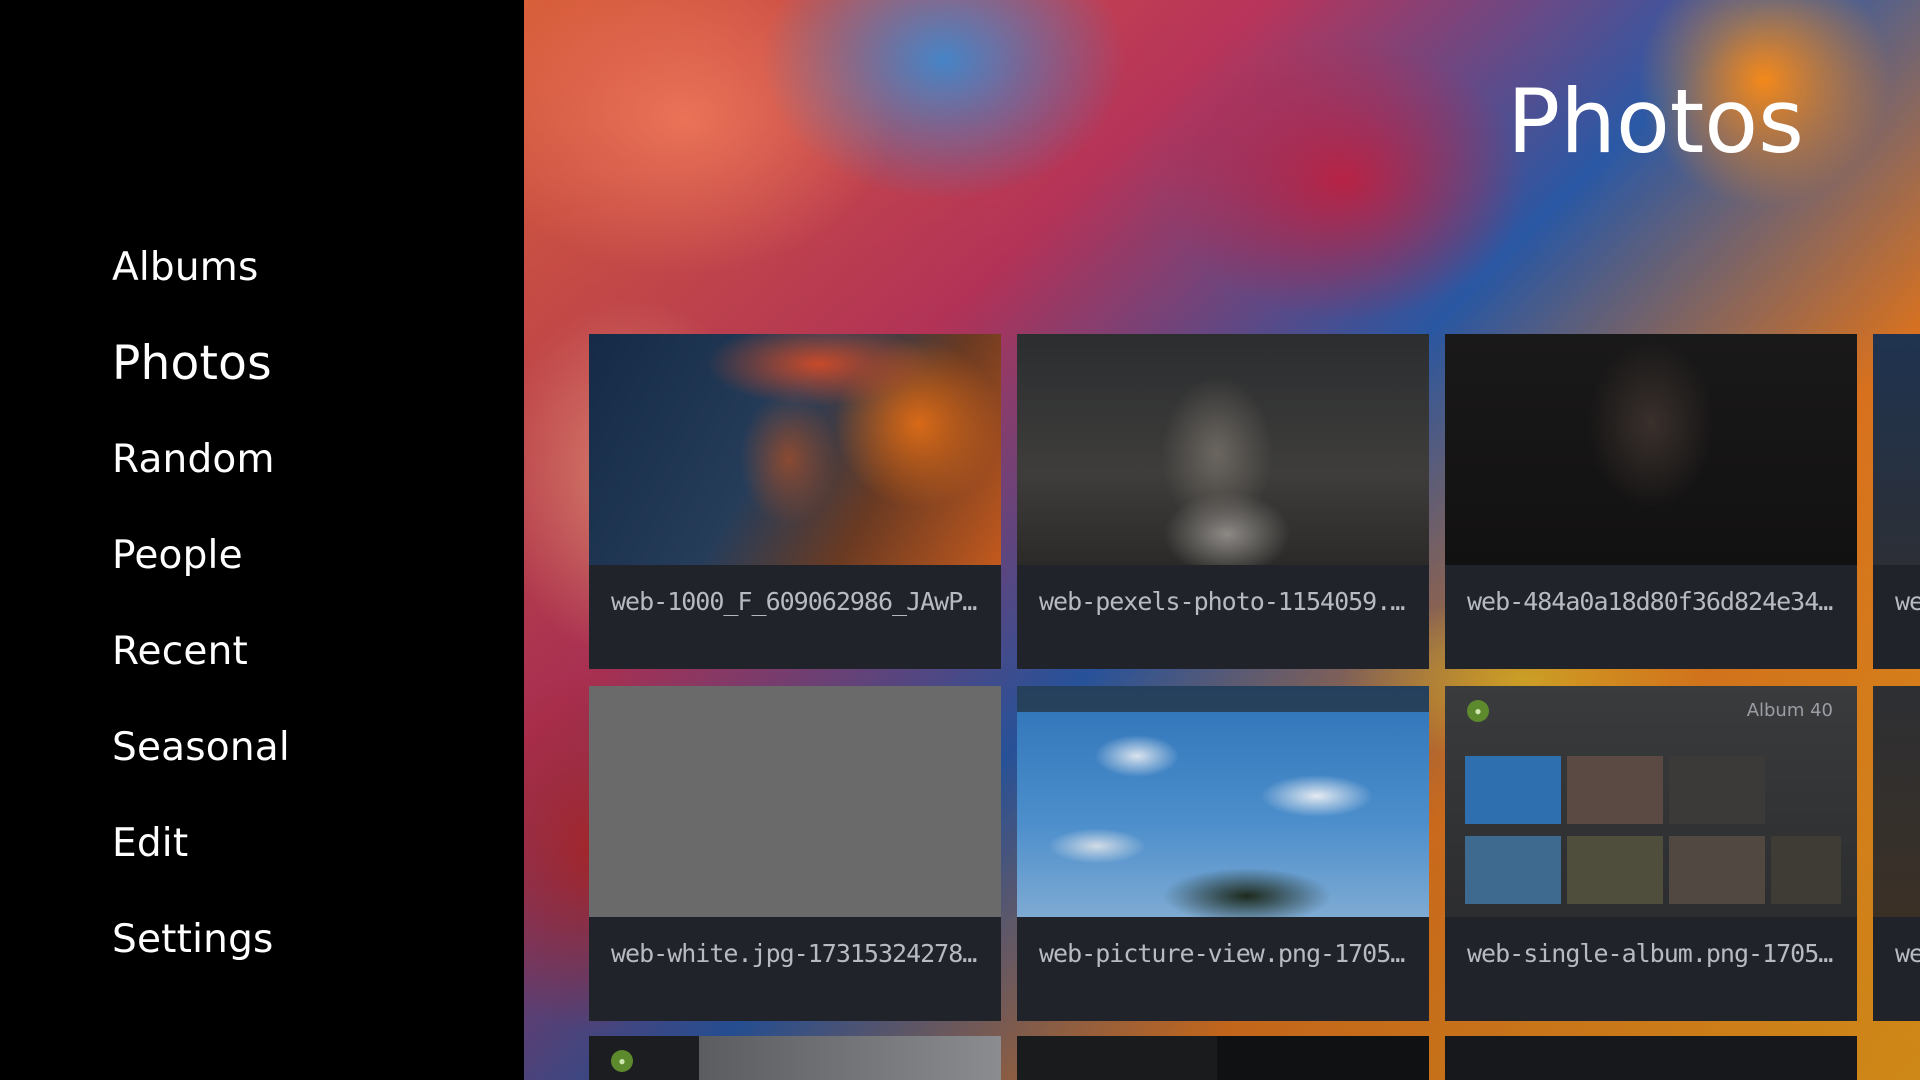  What do you see at coordinates (192, 363) in the screenshot?
I see `nav-item-photos: Photos` at bounding box center [192, 363].